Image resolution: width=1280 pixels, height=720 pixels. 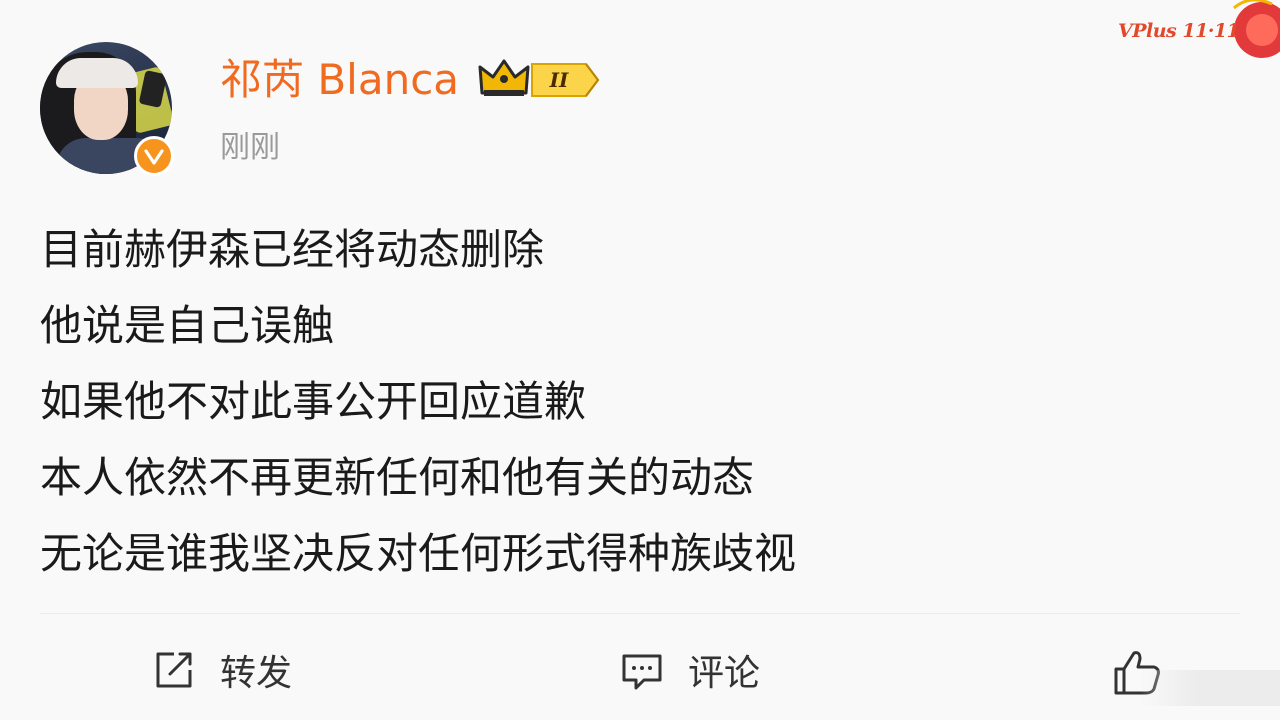 I want to click on vip-level-label: II, so click(x=559, y=80).